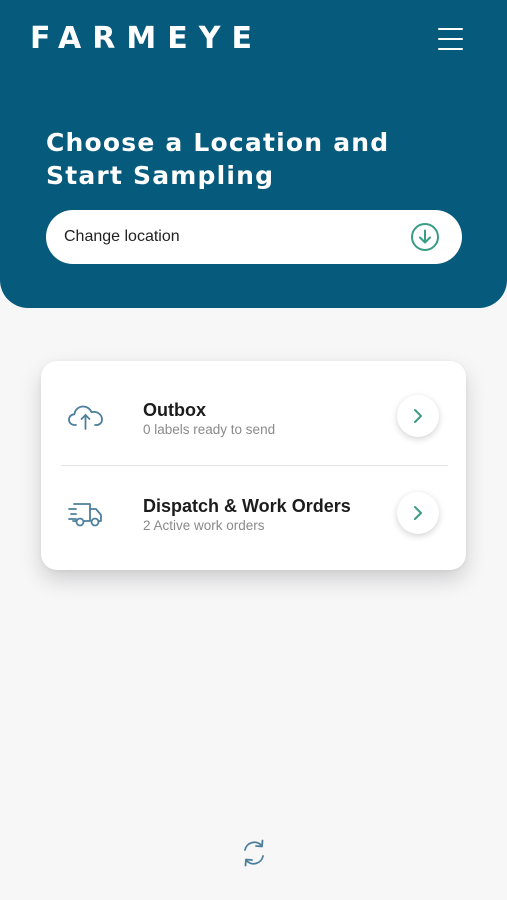  I want to click on outbox-subtitle: 0 labels ready to send, so click(209, 429).